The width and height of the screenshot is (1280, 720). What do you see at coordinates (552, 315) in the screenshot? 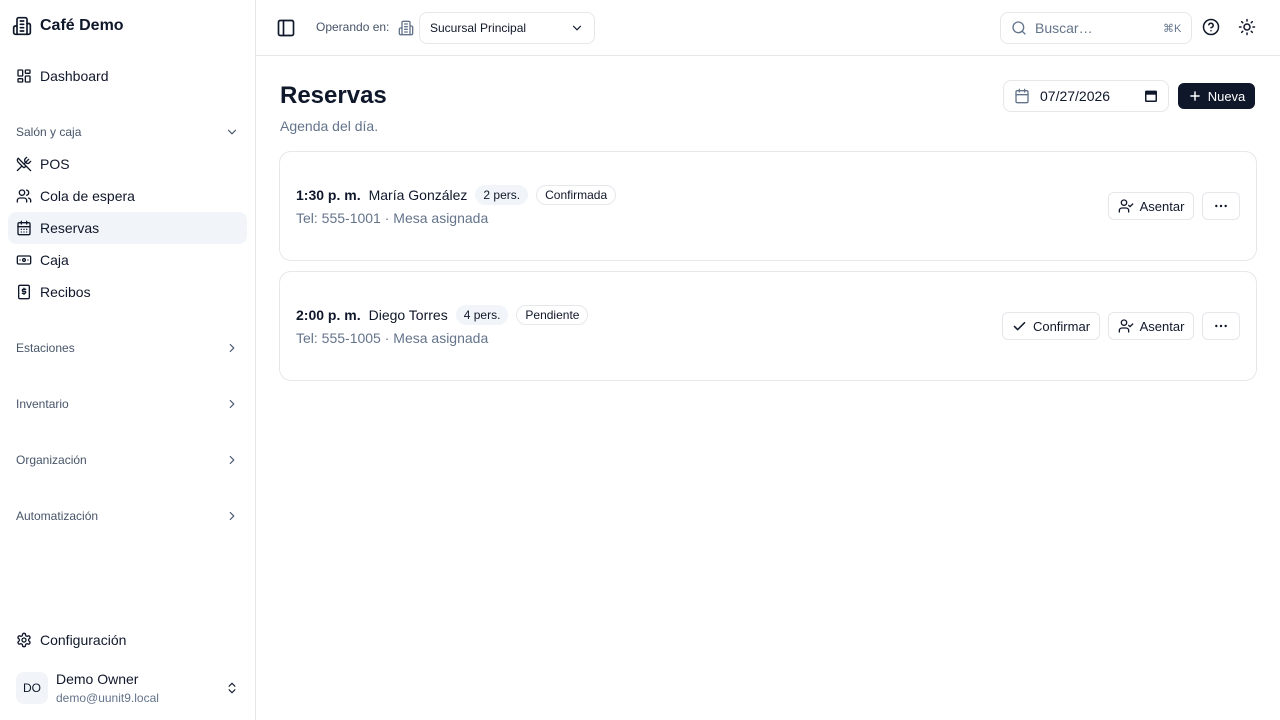
I see `status-badge: Pendiente` at bounding box center [552, 315].